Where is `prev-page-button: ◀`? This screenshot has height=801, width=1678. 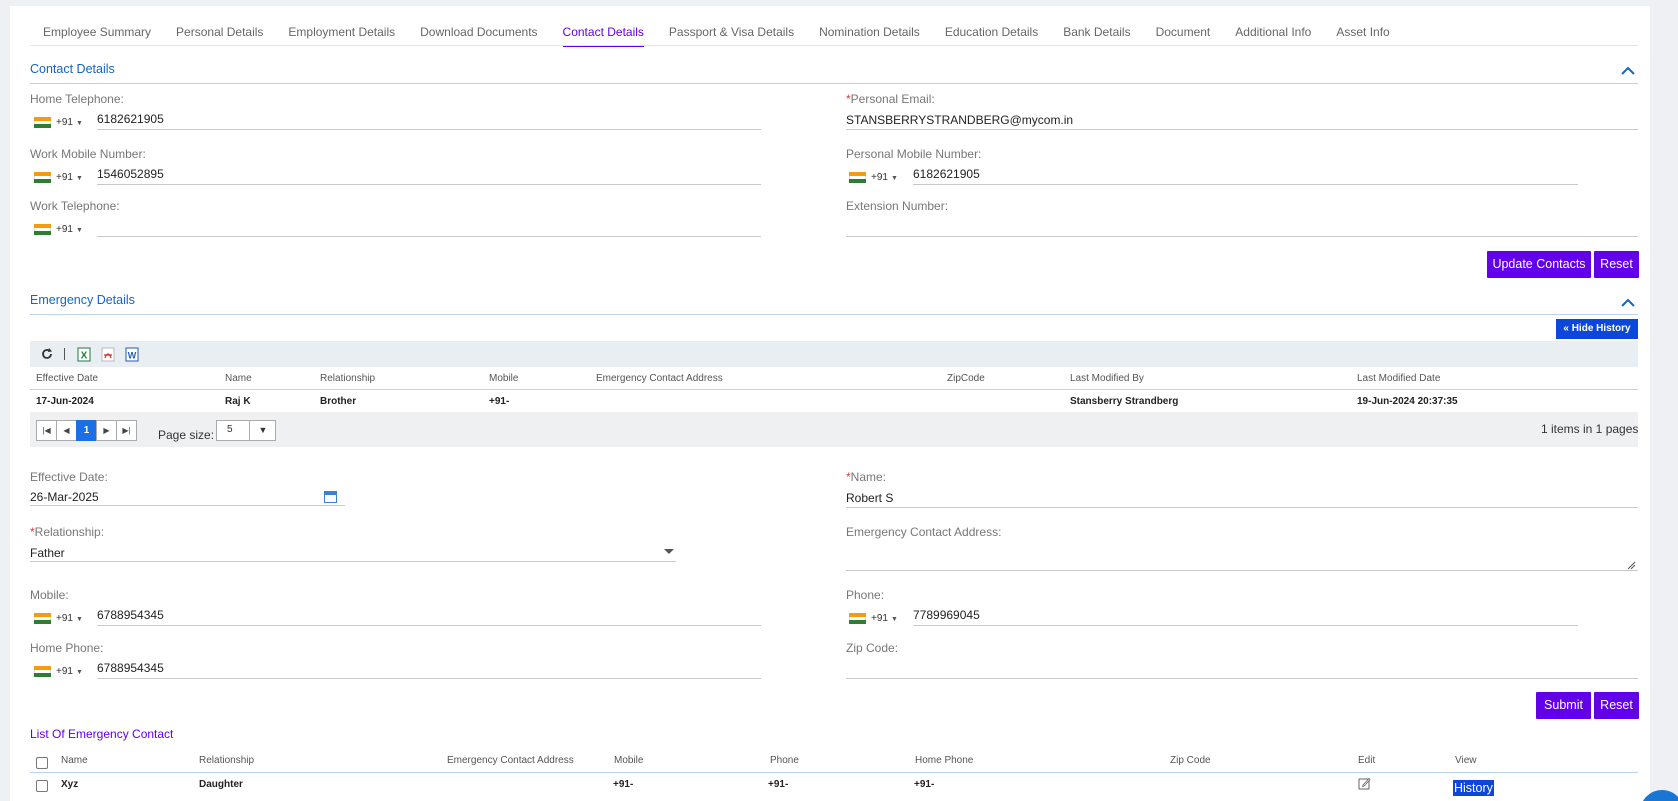
prev-page-button: ◀ is located at coordinates (66, 430).